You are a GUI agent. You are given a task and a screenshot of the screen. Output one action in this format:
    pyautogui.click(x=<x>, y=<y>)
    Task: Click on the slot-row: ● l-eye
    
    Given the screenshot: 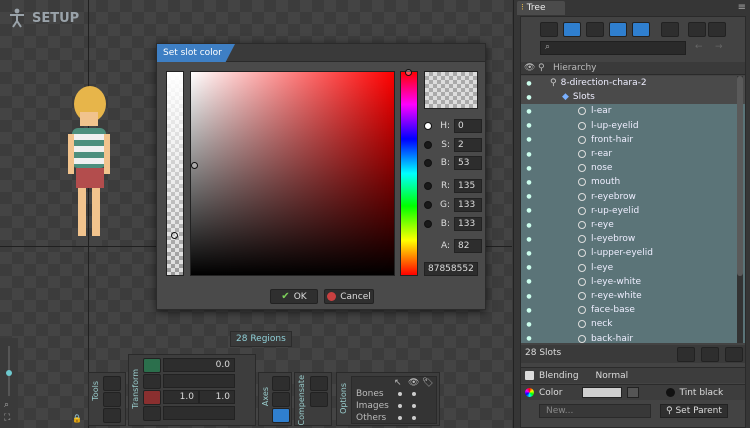 What is the action you would take?
    pyautogui.click(x=633, y=267)
    